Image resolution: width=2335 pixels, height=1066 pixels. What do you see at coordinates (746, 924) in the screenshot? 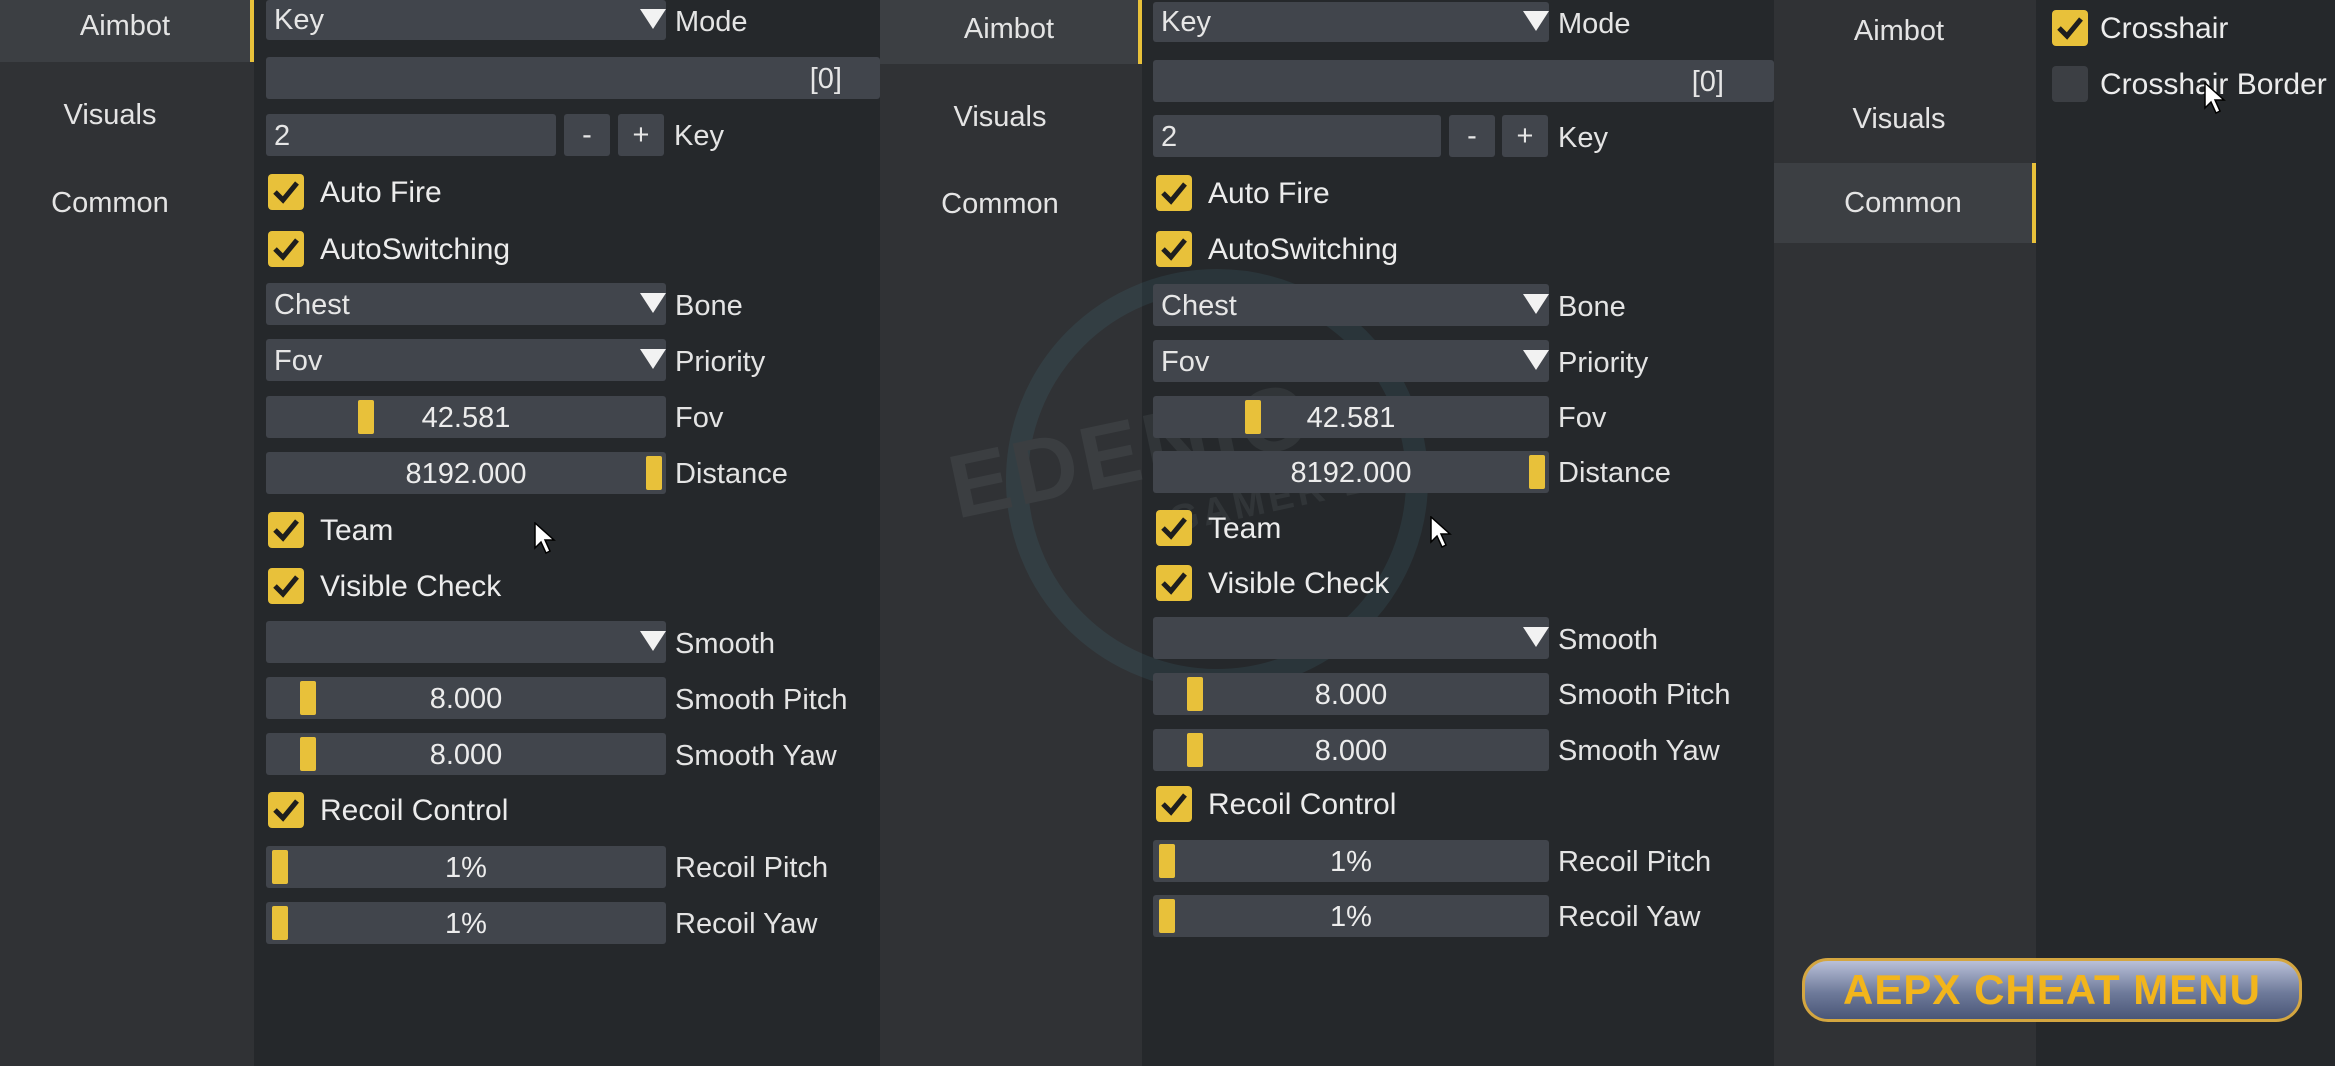
I see `recoil-yaw-label: Recoil Yaw` at bounding box center [746, 924].